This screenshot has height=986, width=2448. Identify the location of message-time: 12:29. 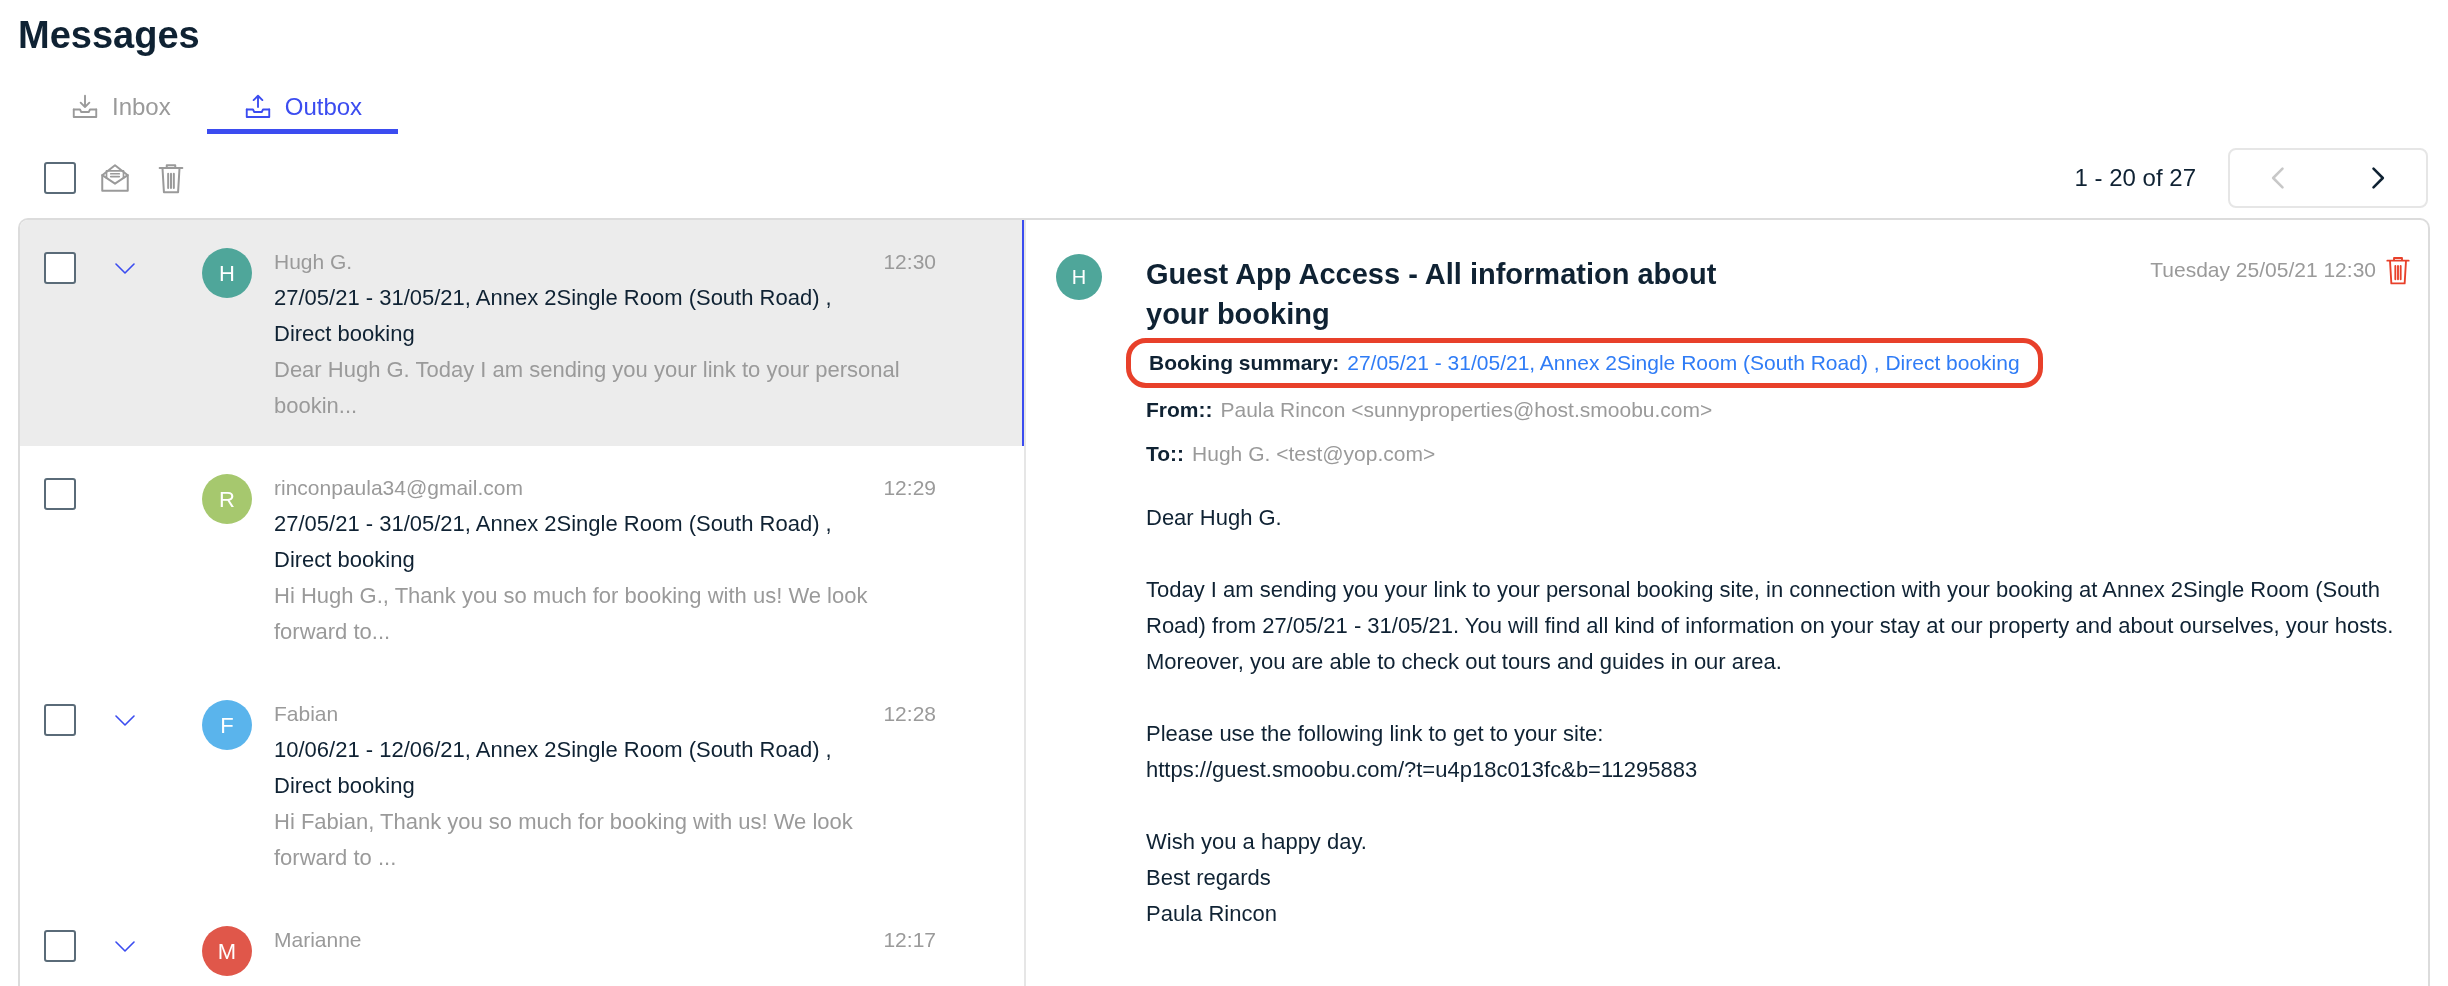
(909, 488).